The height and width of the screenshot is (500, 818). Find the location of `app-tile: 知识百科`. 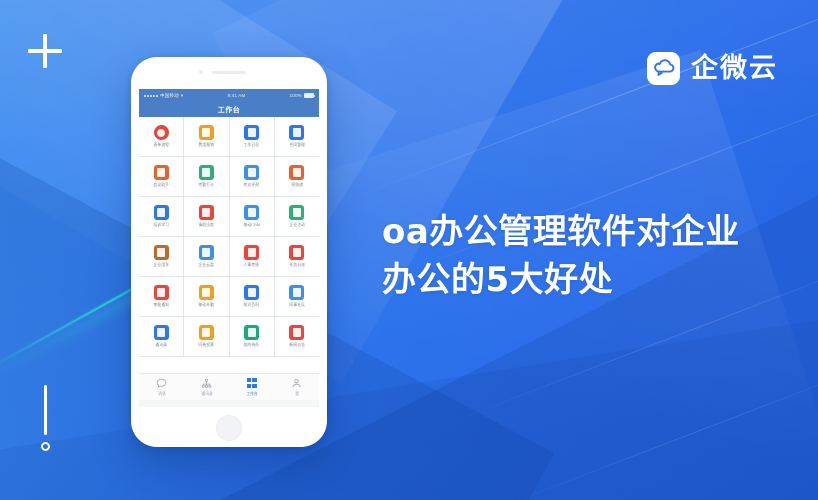

app-tile: 知识百科 is located at coordinates (251, 296).